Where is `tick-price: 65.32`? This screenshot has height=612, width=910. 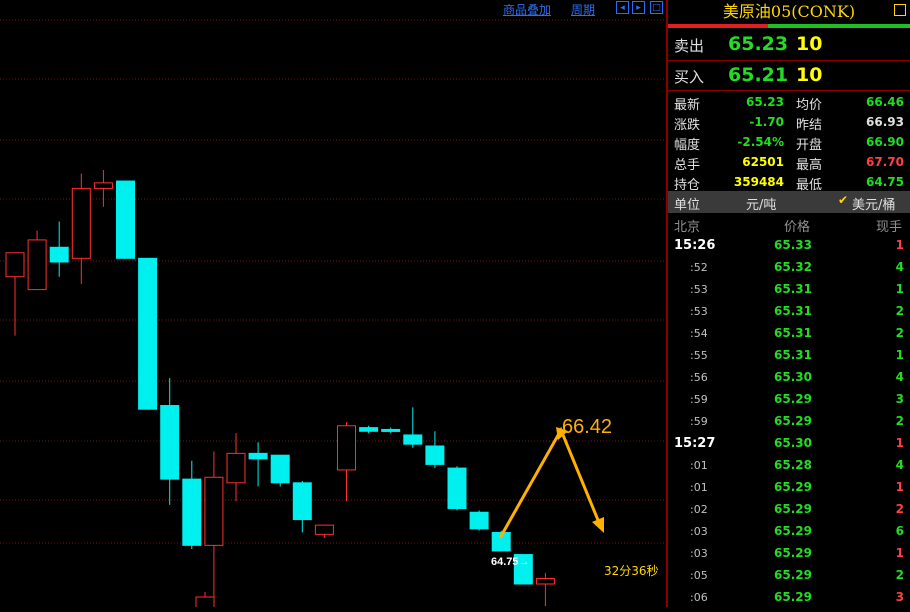 tick-price: 65.32 is located at coordinates (793, 267).